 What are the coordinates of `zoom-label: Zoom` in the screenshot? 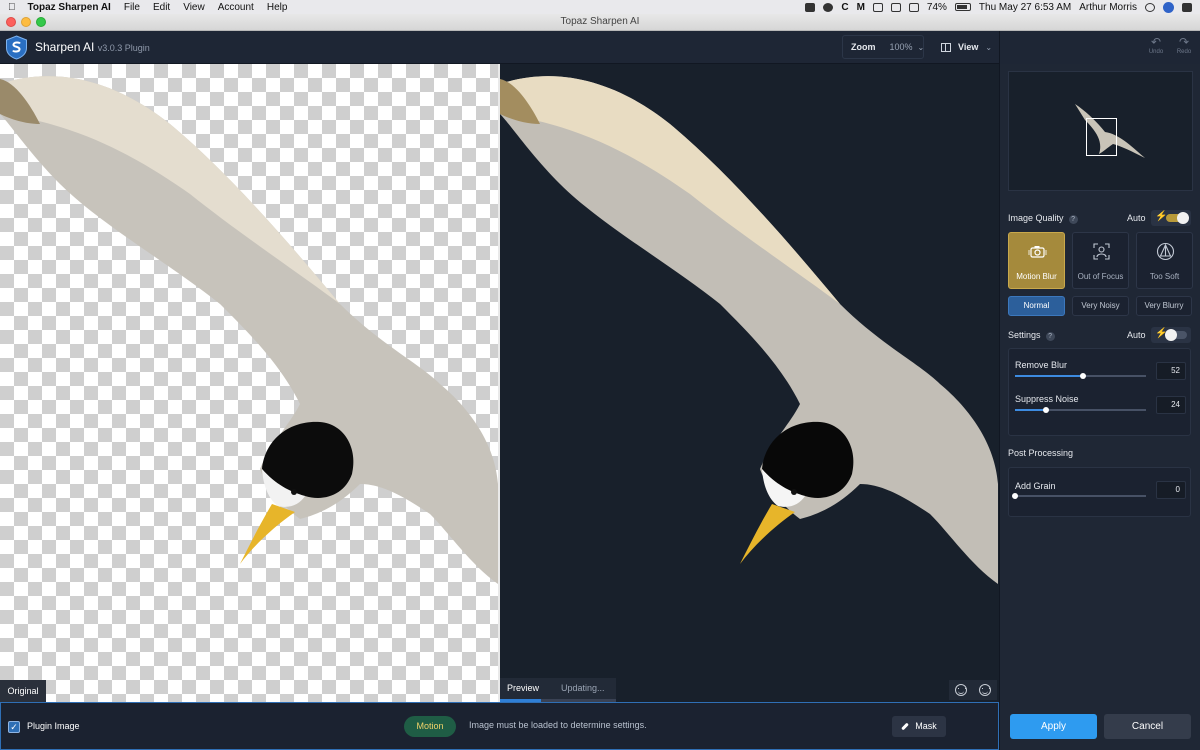 It's located at (863, 47).